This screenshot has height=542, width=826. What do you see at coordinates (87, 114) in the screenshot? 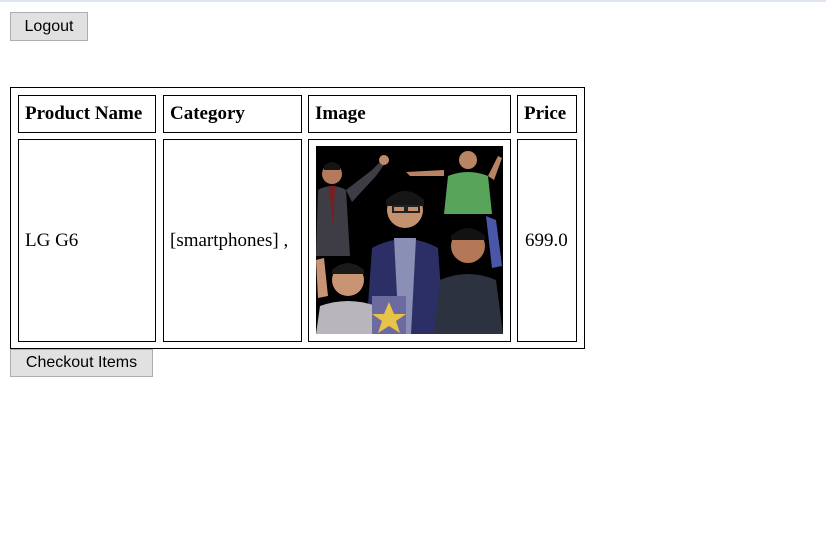
I see `header-product-name: Product Name` at bounding box center [87, 114].